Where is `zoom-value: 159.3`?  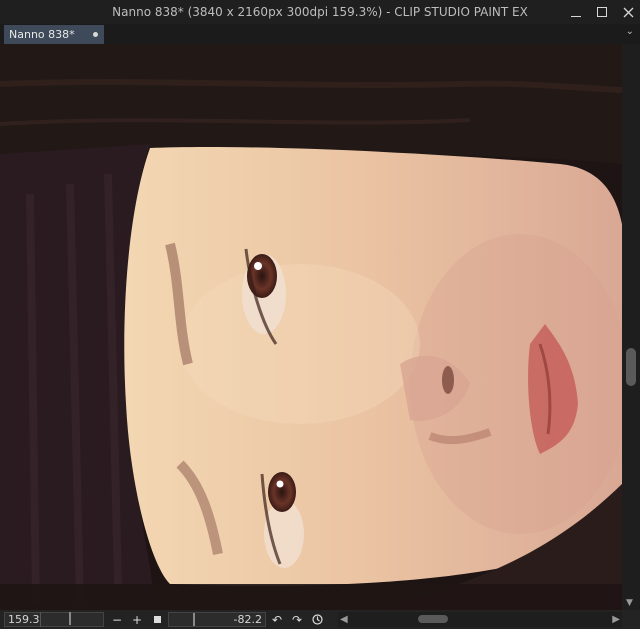 zoom-value: 159.3 is located at coordinates (24, 619).